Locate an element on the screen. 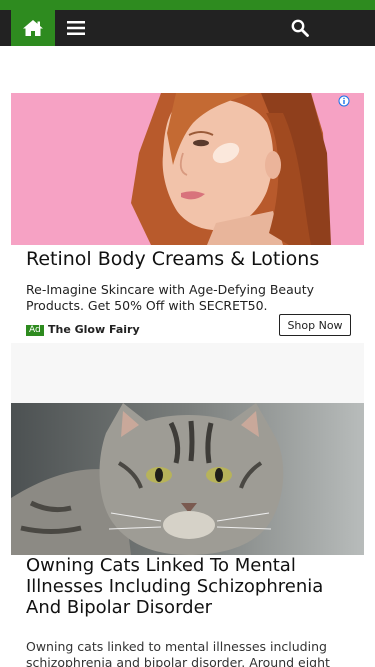  adchoices-icon is located at coordinates (344, 101).